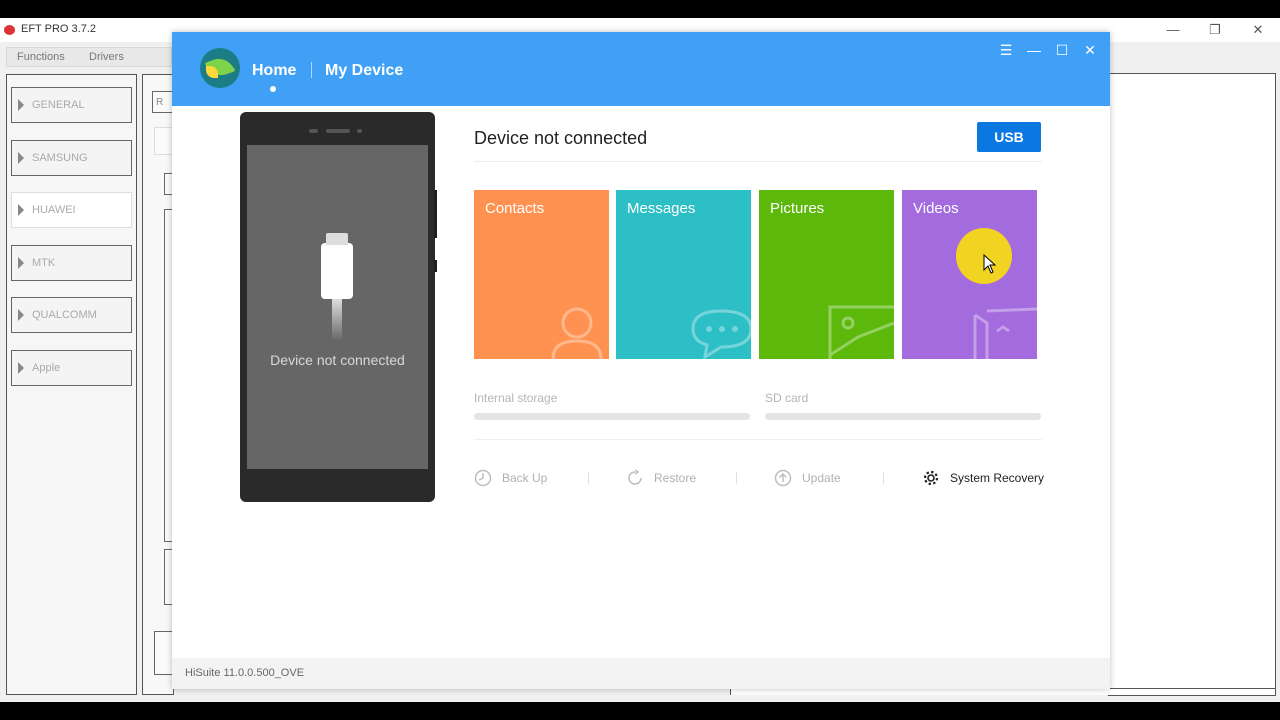 This screenshot has width=1280, height=720. I want to click on usb-cable-icon, so click(337, 320).